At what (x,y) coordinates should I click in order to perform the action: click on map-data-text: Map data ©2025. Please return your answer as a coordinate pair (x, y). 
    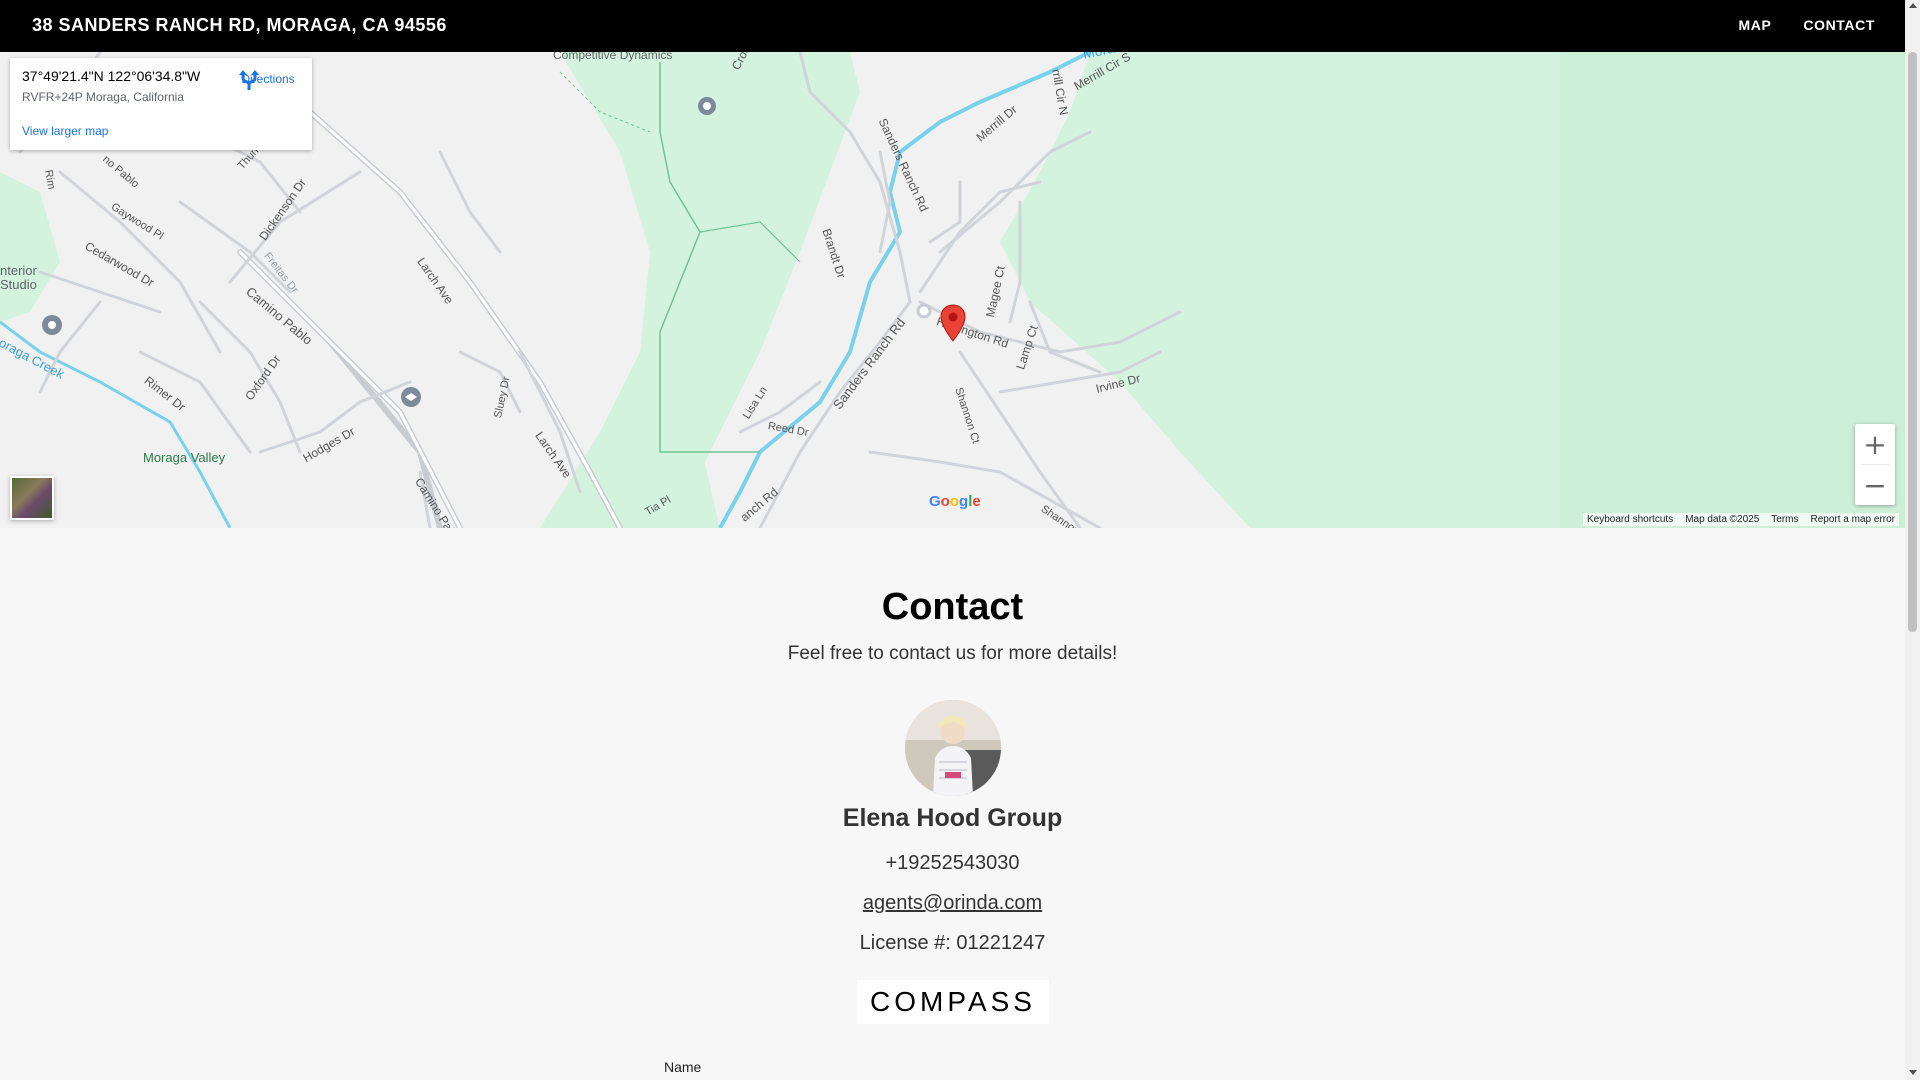
    Looking at the image, I should click on (1722, 519).